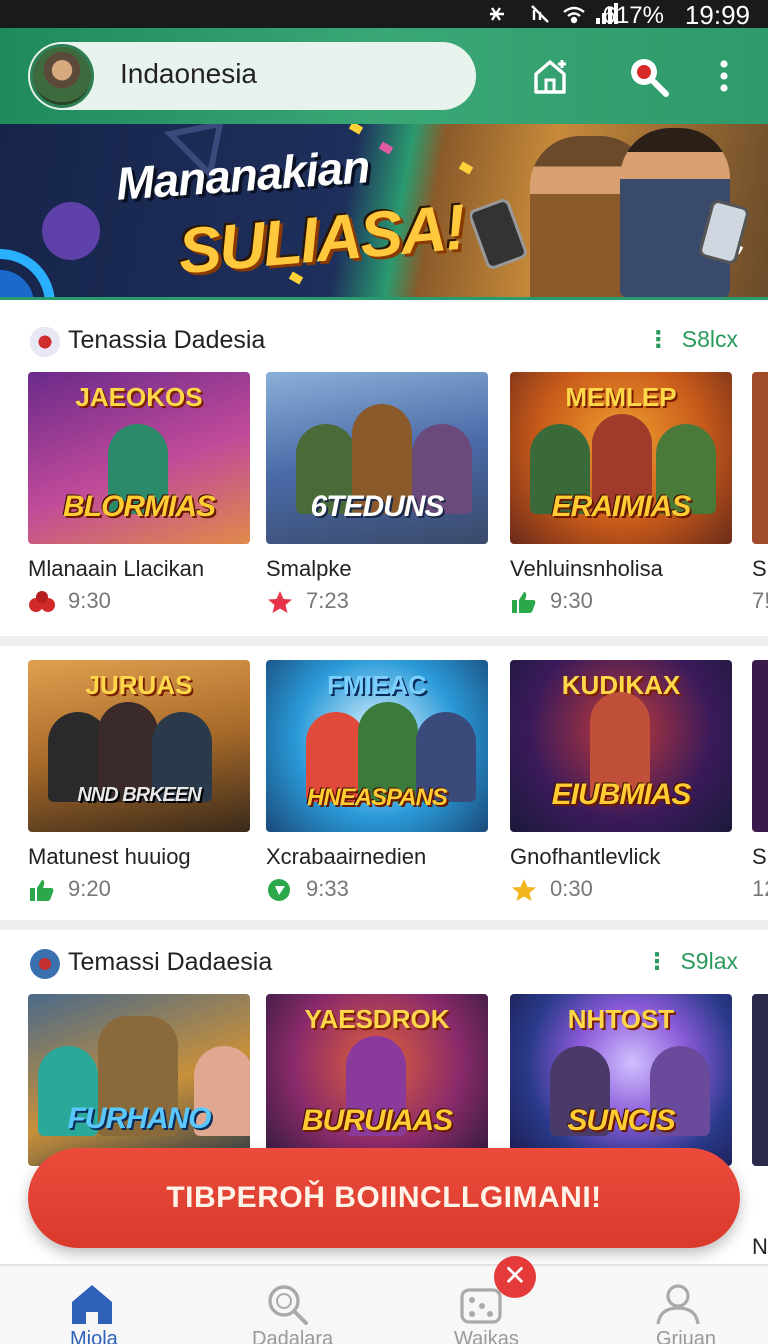 This screenshot has width=768, height=1344. I want to click on game-thumbnail: NHTOST SUNCIS, so click(621, 1080).